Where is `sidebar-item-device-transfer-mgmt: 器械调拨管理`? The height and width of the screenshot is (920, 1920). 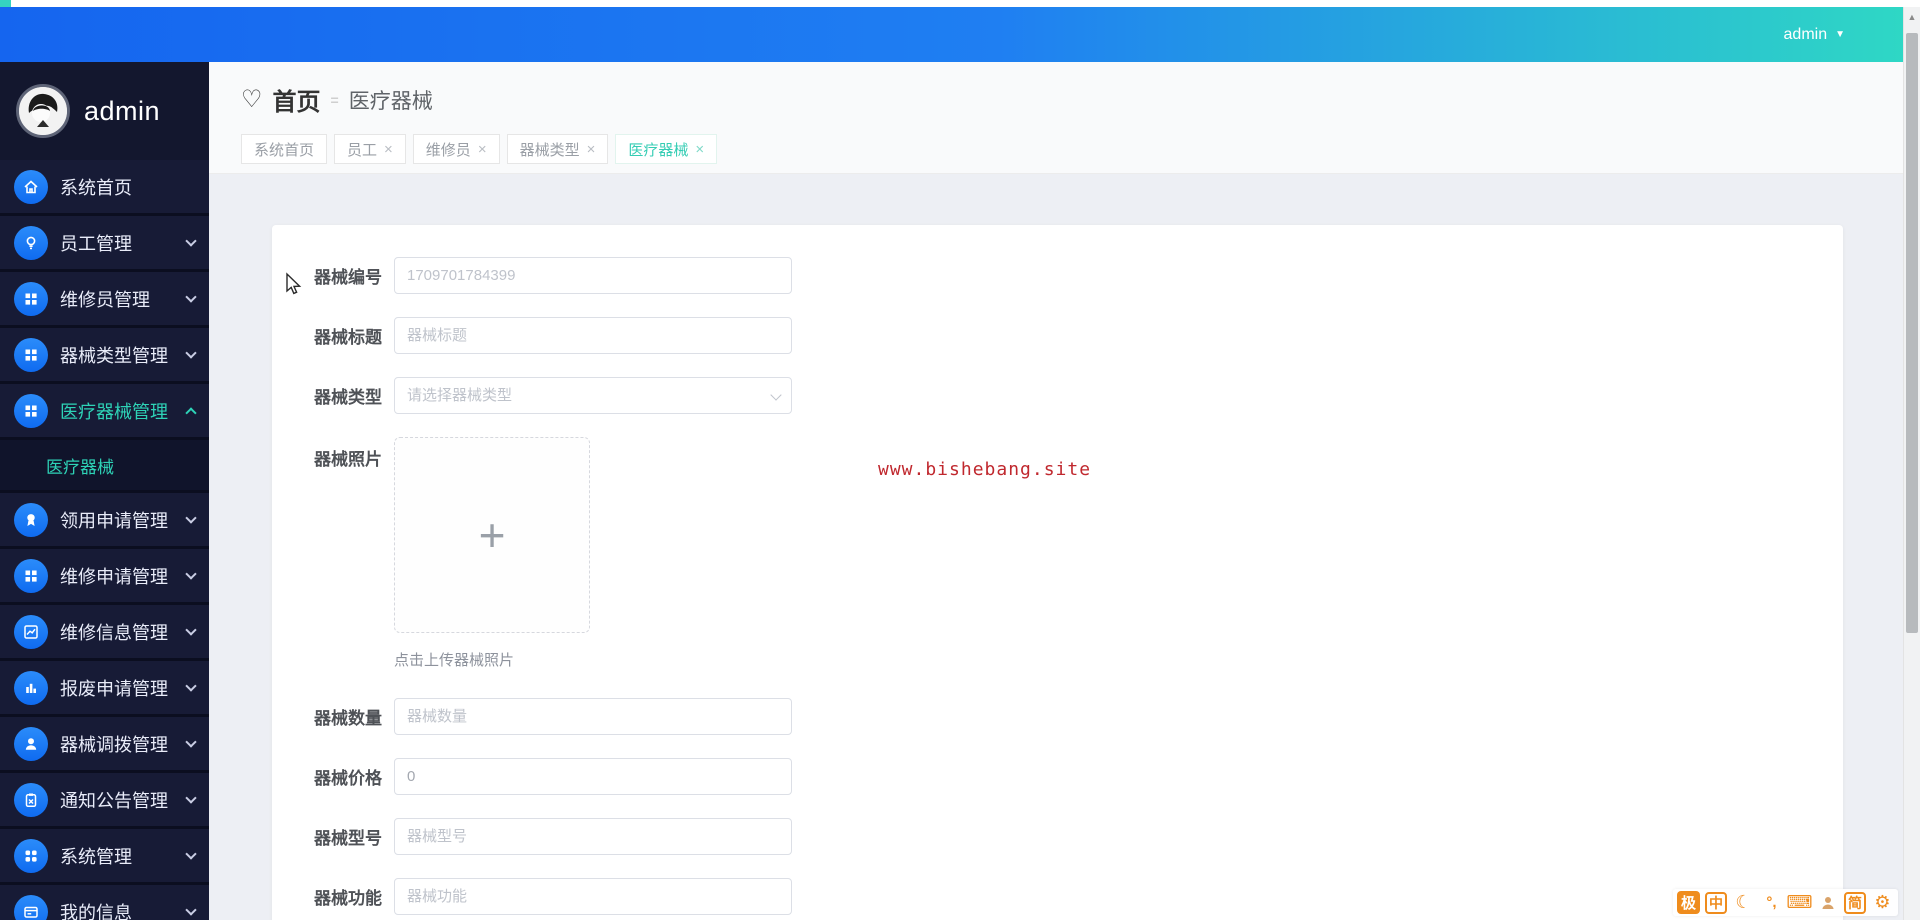 sidebar-item-device-transfer-mgmt: 器械调拨管理 is located at coordinates (104, 743).